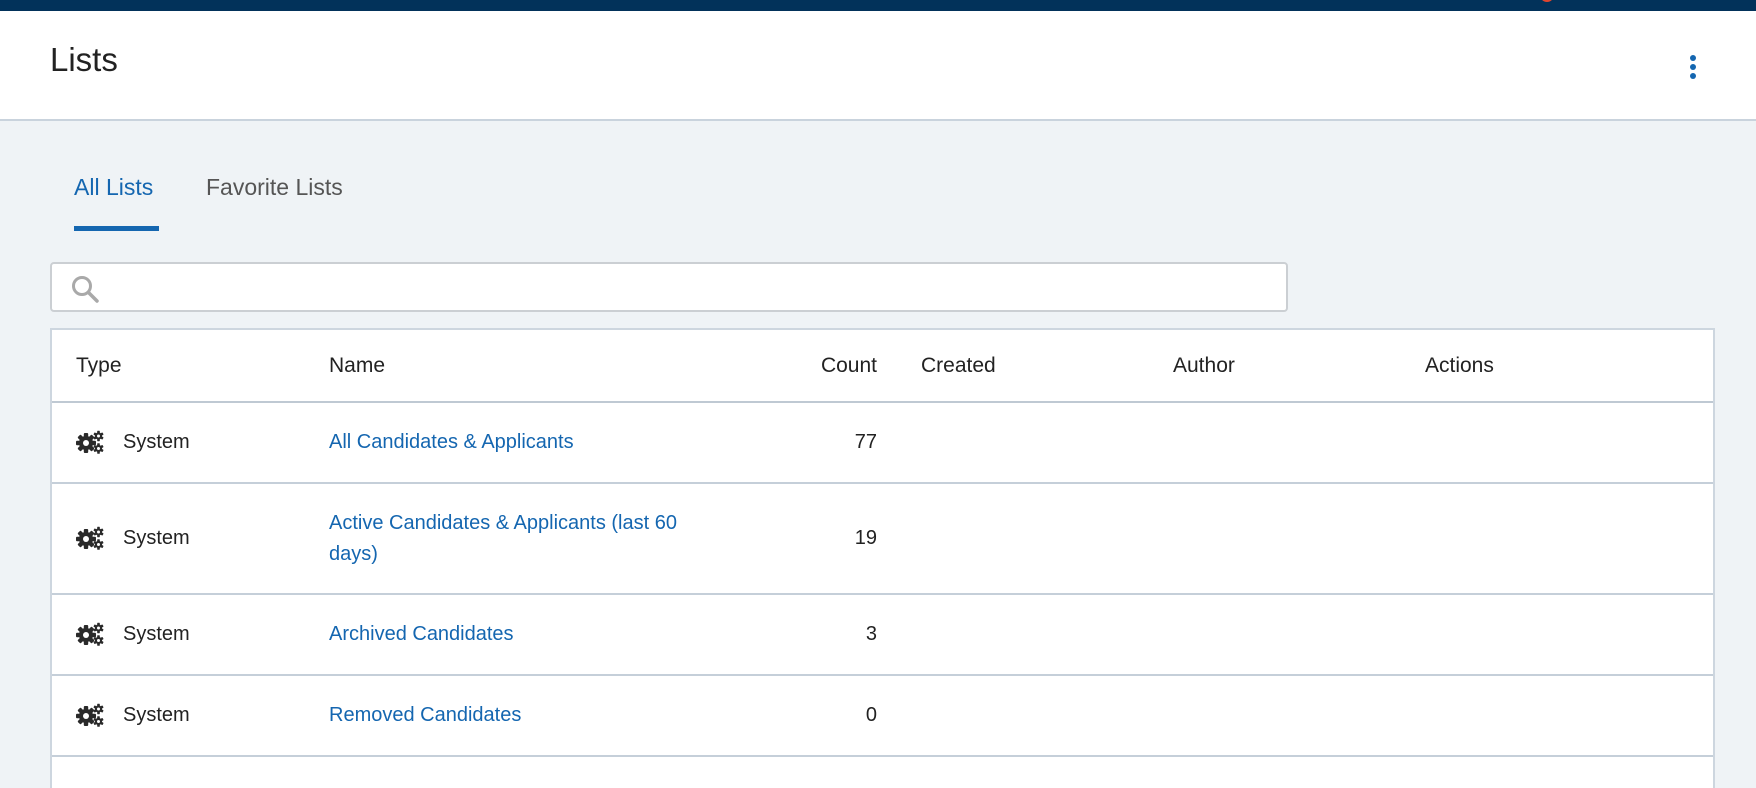 The image size is (1756, 788). Describe the element at coordinates (357, 366) in the screenshot. I see `column-header-name: Name` at that location.